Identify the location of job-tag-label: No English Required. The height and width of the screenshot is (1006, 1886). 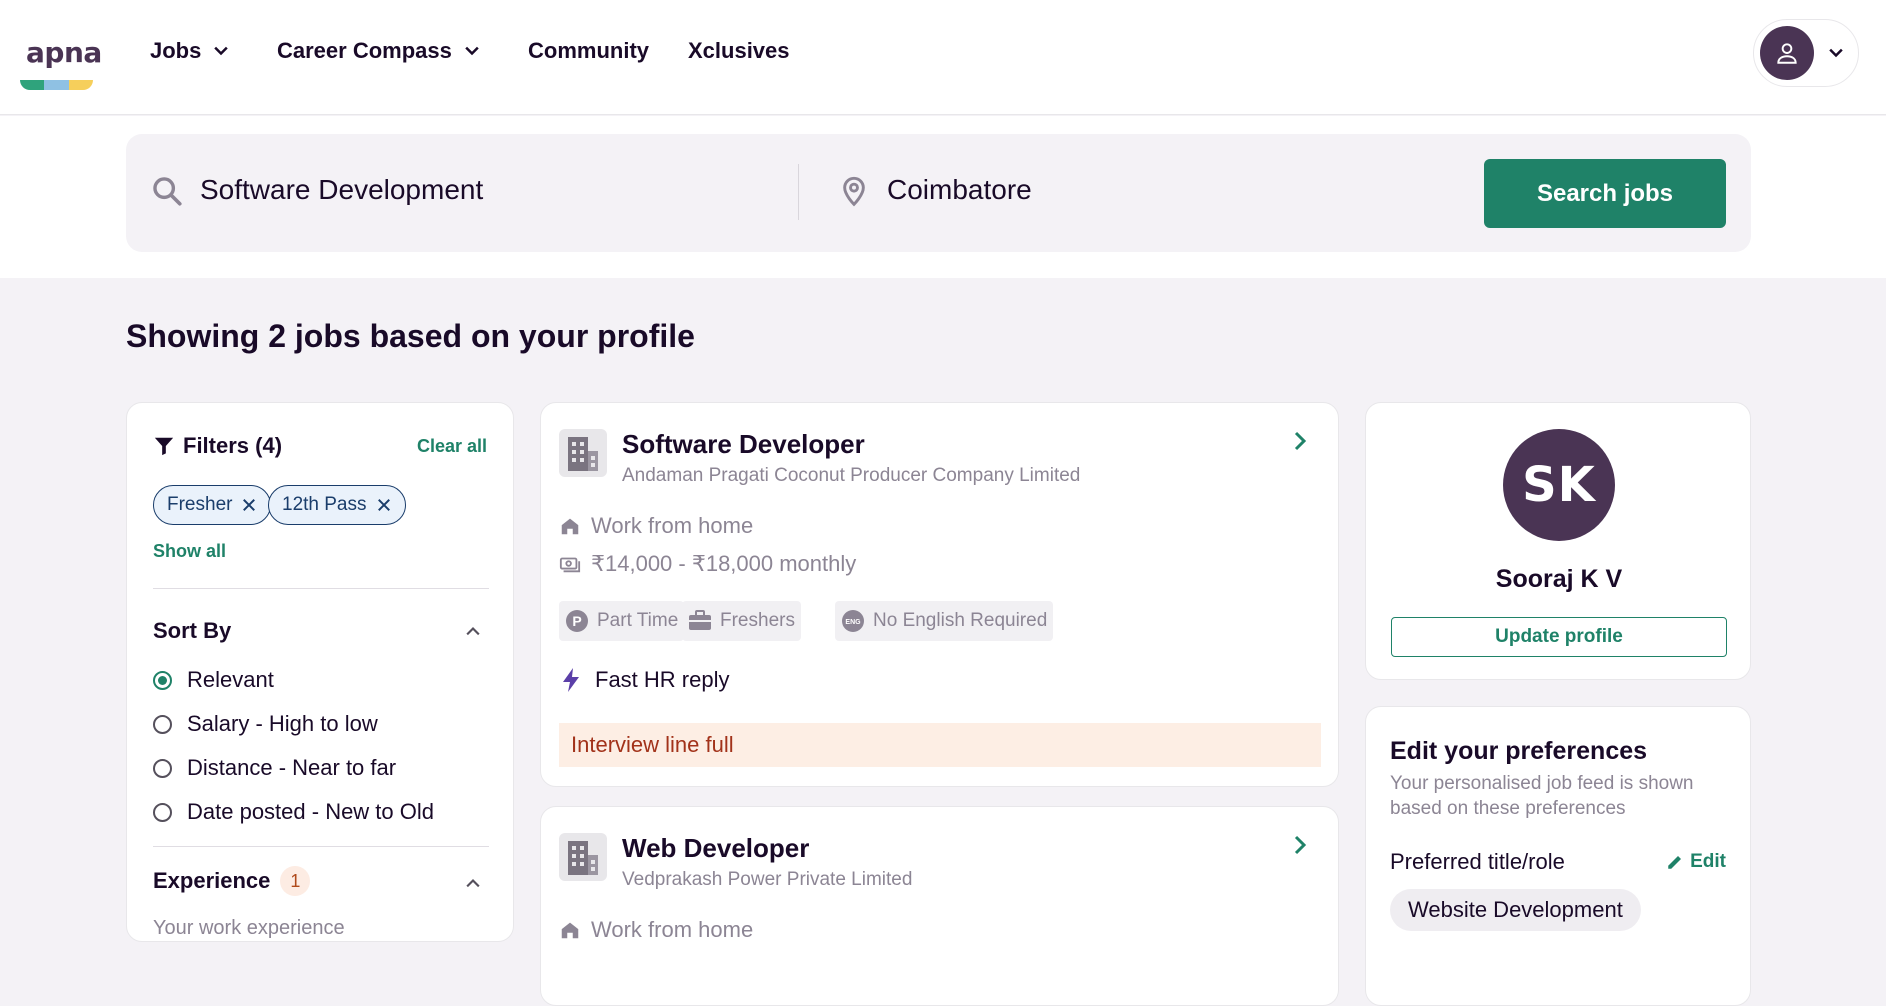
(960, 620).